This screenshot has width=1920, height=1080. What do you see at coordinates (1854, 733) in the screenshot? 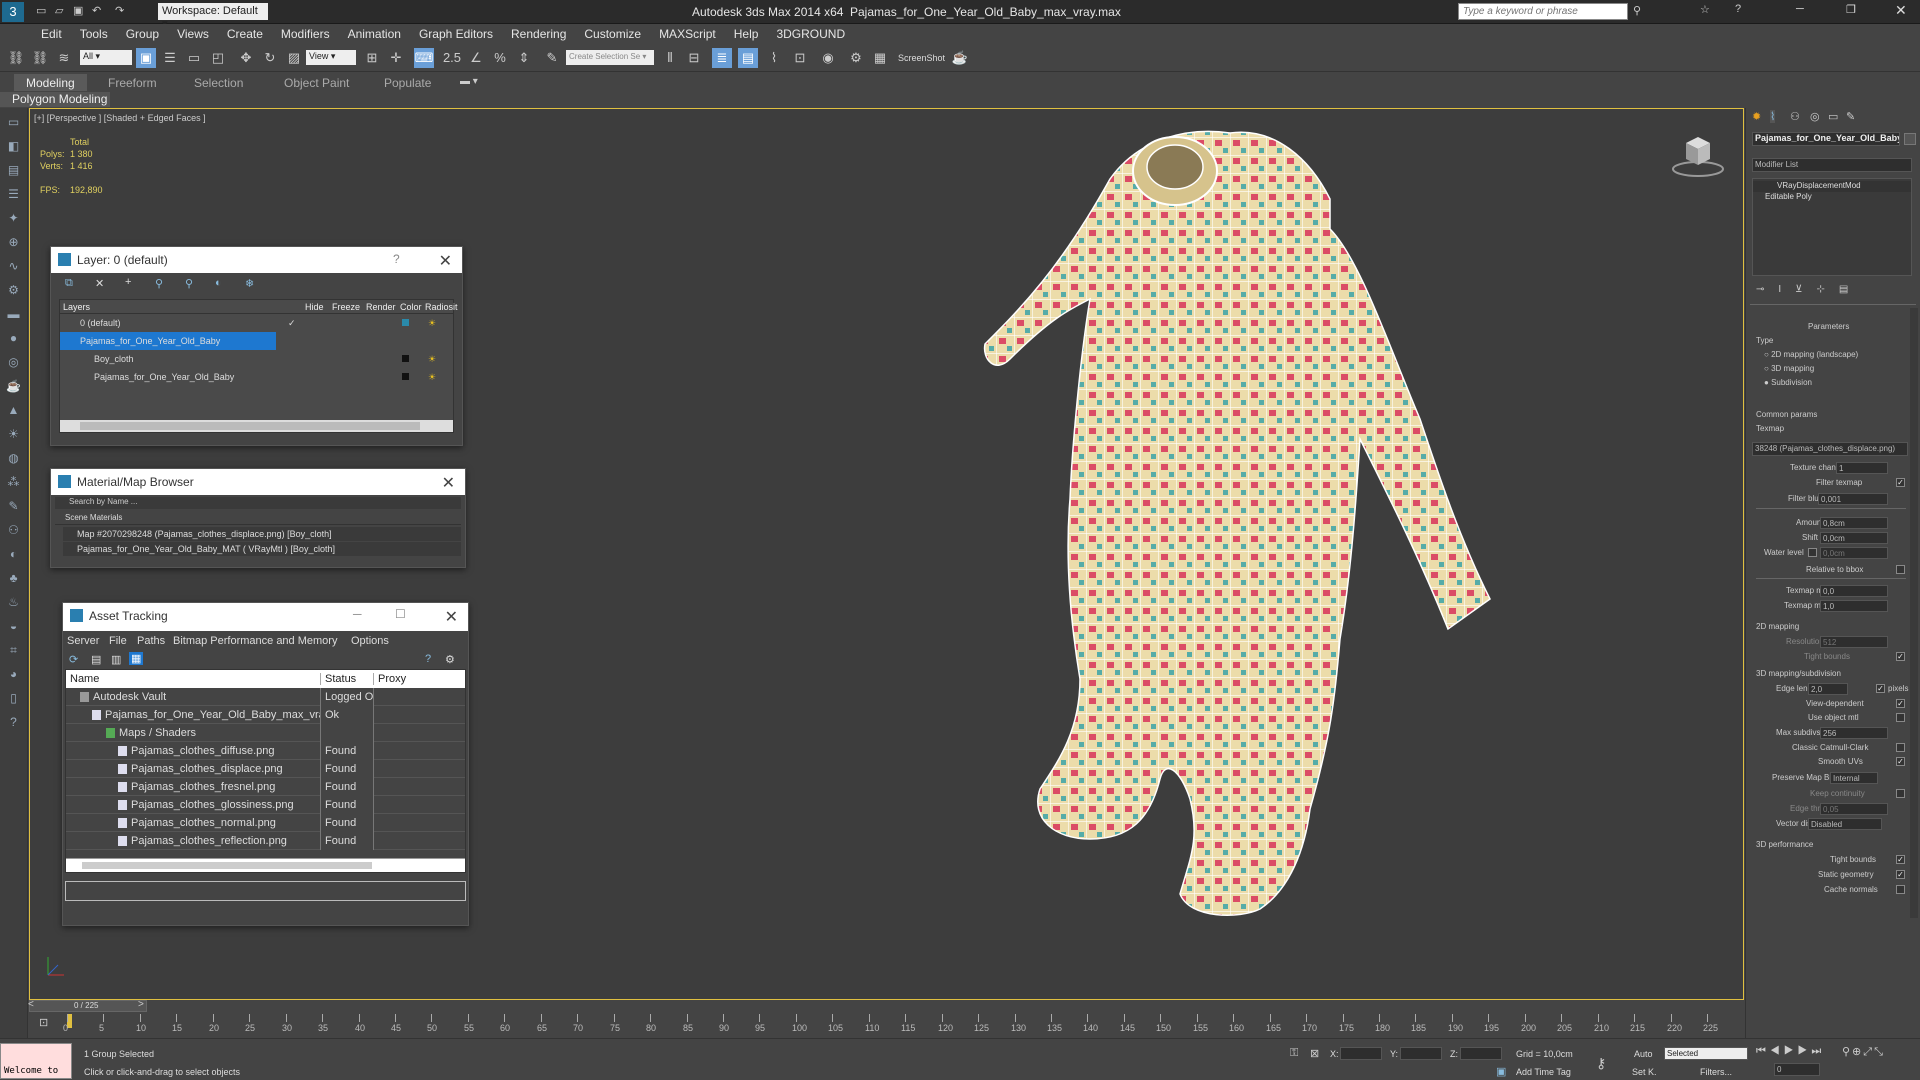
I see `max-subdivs-input: 256` at bounding box center [1854, 733].